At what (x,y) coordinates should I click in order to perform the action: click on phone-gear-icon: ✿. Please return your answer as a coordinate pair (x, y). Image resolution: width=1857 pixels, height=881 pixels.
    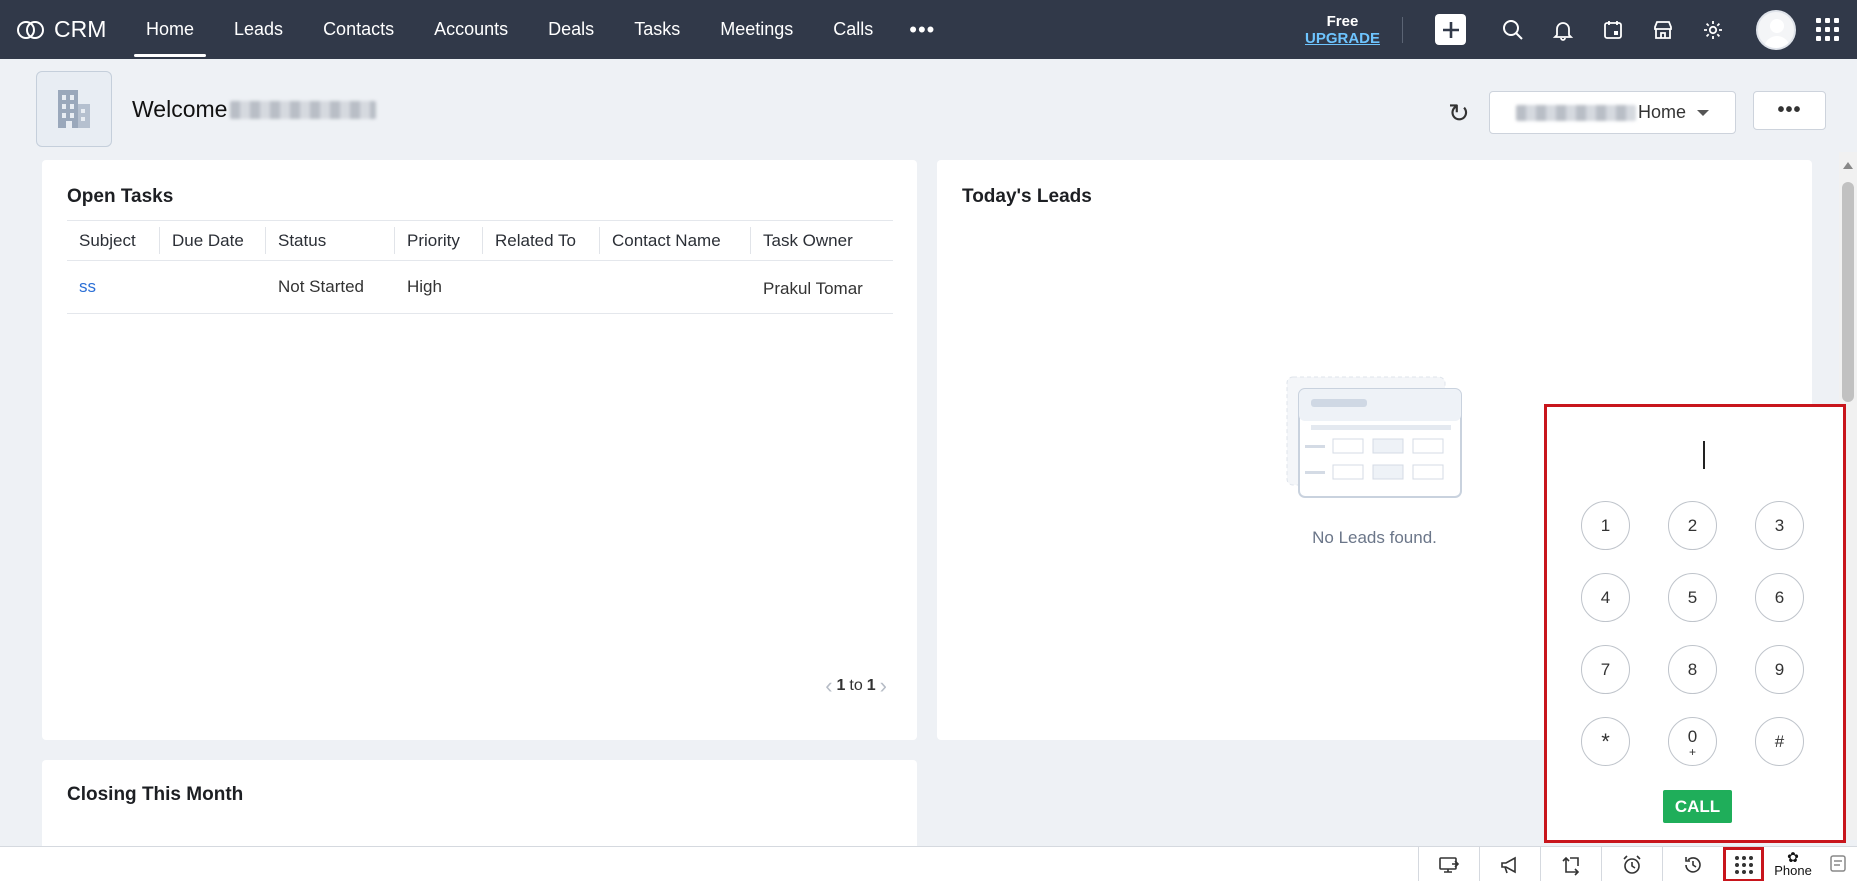
    Looking at the image, I should click on (1793, 857).